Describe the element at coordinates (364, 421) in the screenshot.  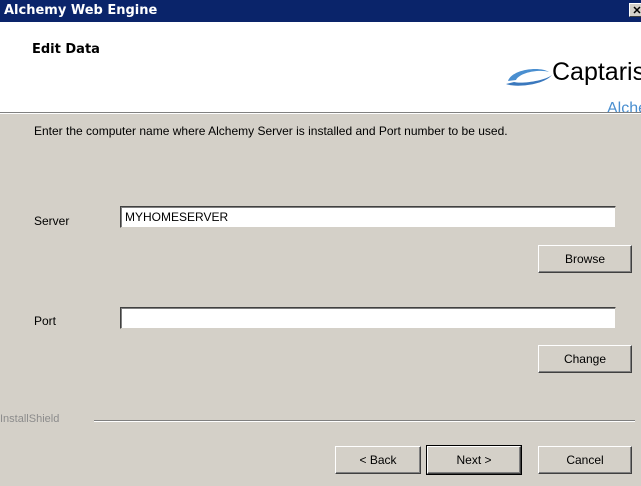
I see `footer-divider` at that location.